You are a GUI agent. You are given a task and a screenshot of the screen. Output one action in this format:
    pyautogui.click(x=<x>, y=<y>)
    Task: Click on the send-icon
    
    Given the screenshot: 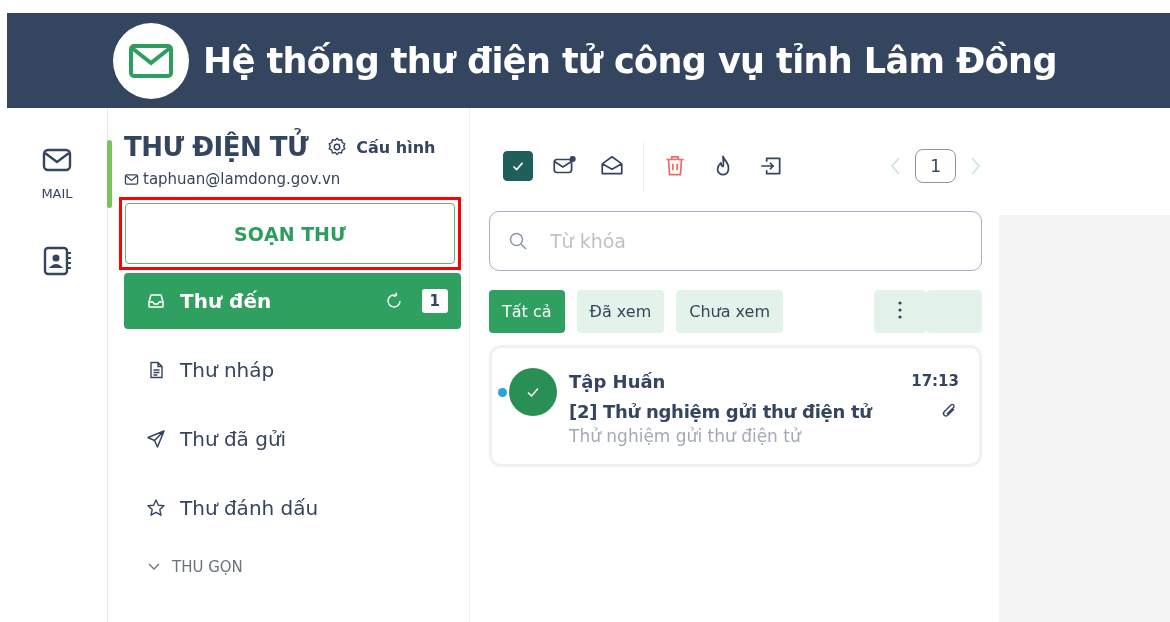 What is the action you would take?
    pyautogui.click(x=156, y=439)
    